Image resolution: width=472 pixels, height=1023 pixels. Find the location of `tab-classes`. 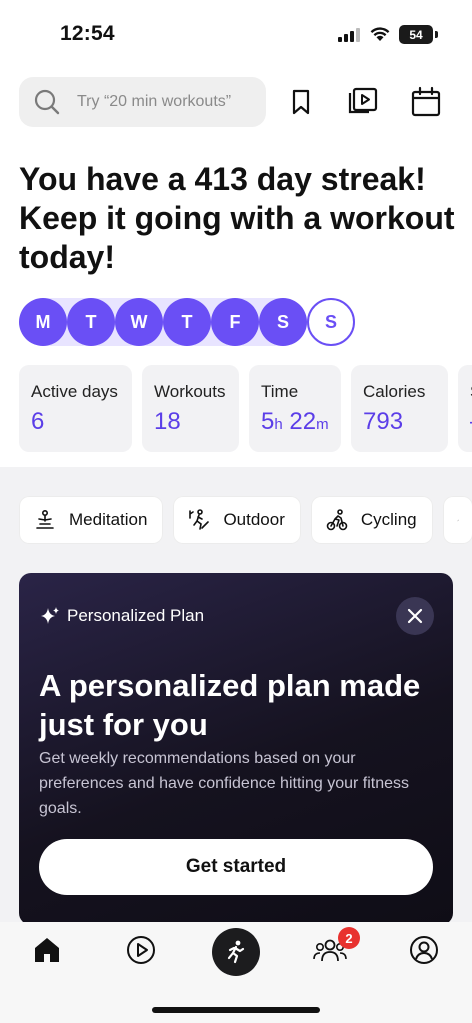

tab-classes is located at coordinates (141, 950).